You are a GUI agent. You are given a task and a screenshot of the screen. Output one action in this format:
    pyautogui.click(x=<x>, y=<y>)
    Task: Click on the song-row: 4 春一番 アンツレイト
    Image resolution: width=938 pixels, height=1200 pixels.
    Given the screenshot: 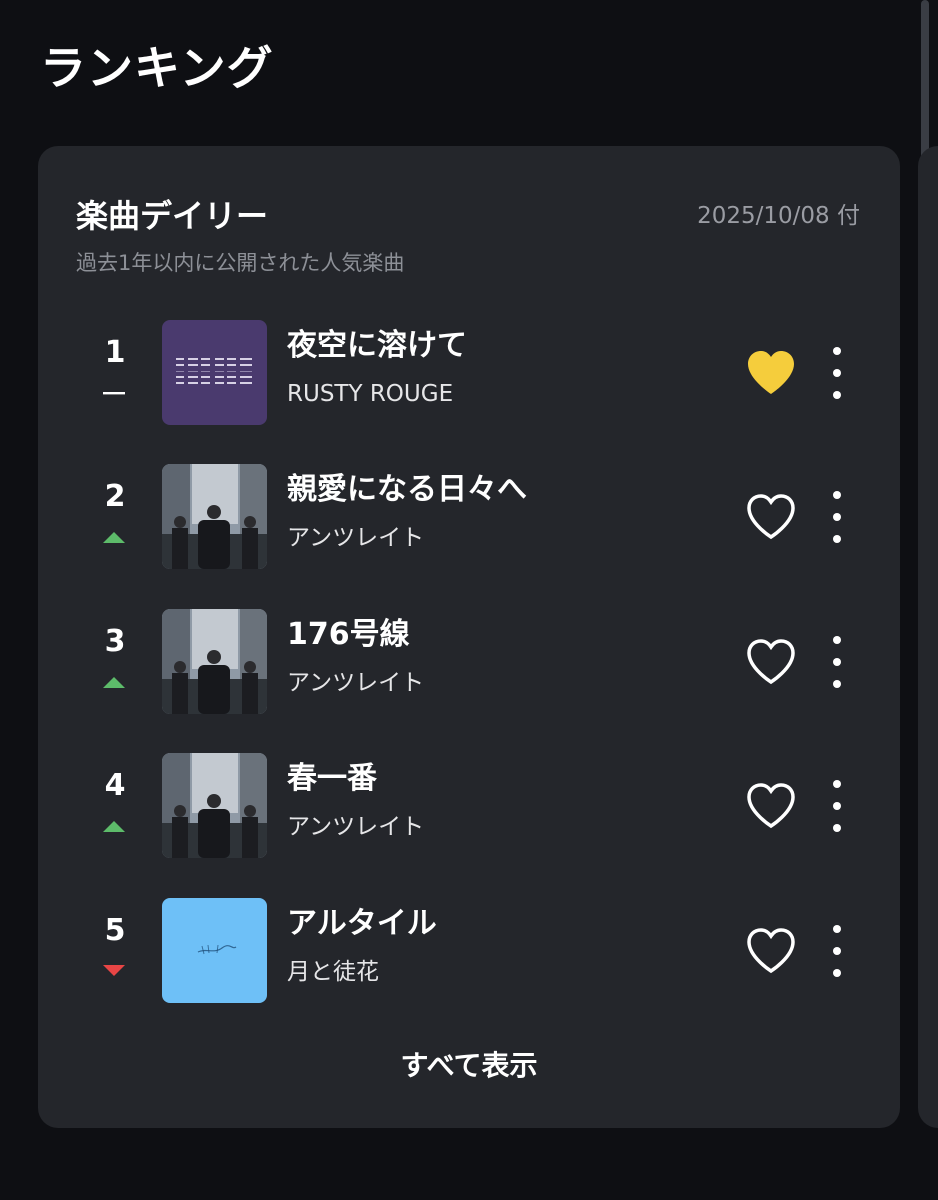 What is the action you would take?
    pyautogui.click(x=469, y=806)
    